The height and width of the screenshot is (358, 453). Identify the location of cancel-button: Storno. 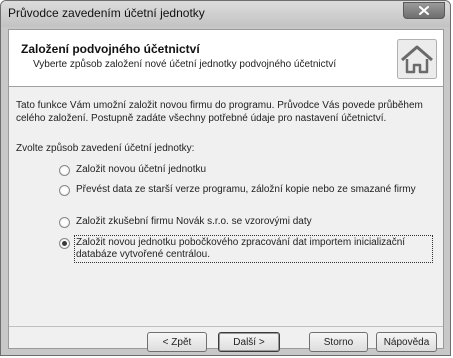
(338, 342).